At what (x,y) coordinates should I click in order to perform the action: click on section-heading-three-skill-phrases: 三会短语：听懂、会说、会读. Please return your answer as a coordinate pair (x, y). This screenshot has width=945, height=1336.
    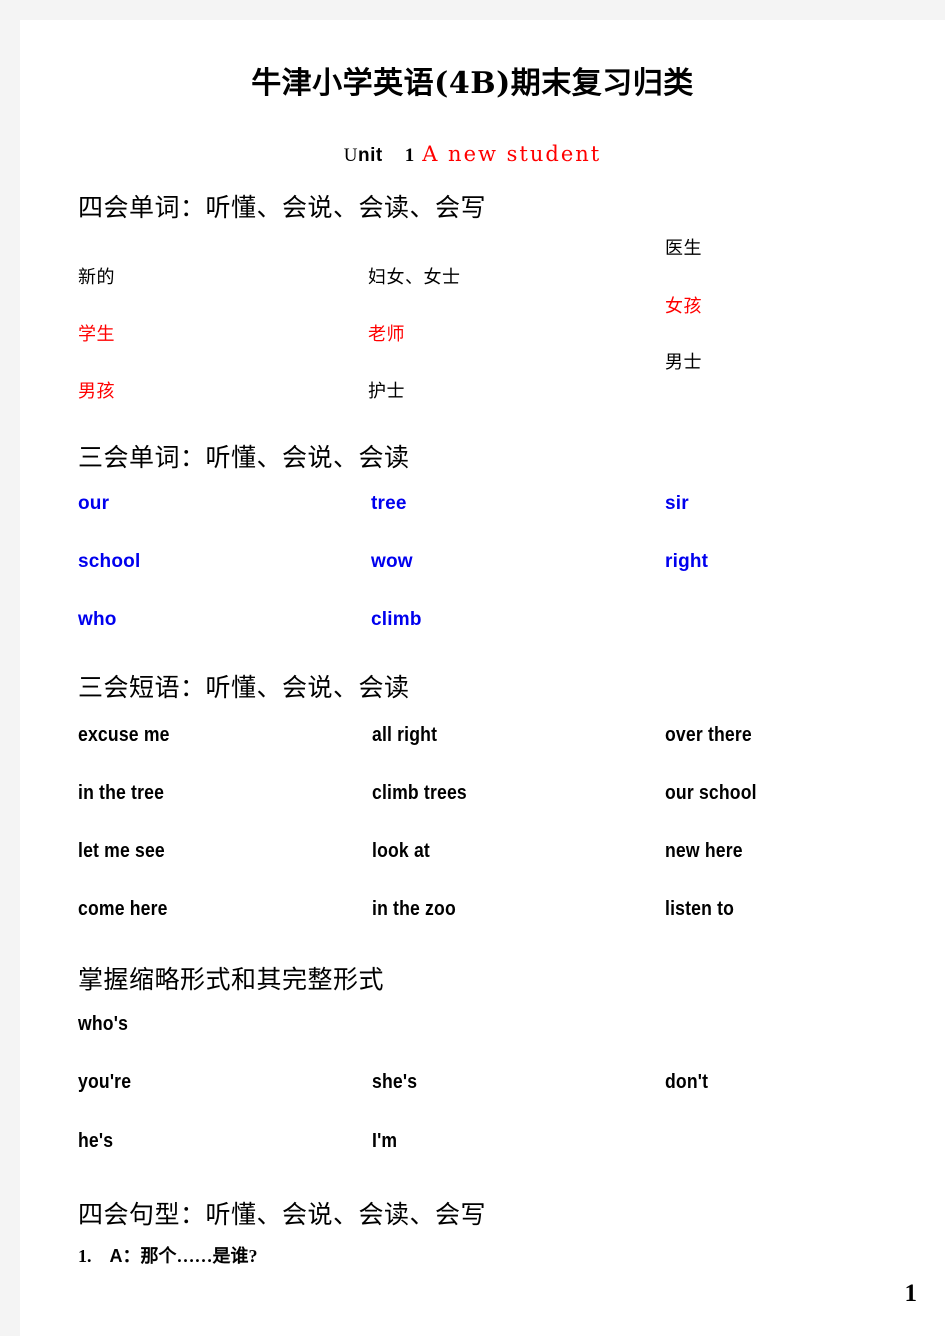
    Looking at the image, I should click on (244, 688).